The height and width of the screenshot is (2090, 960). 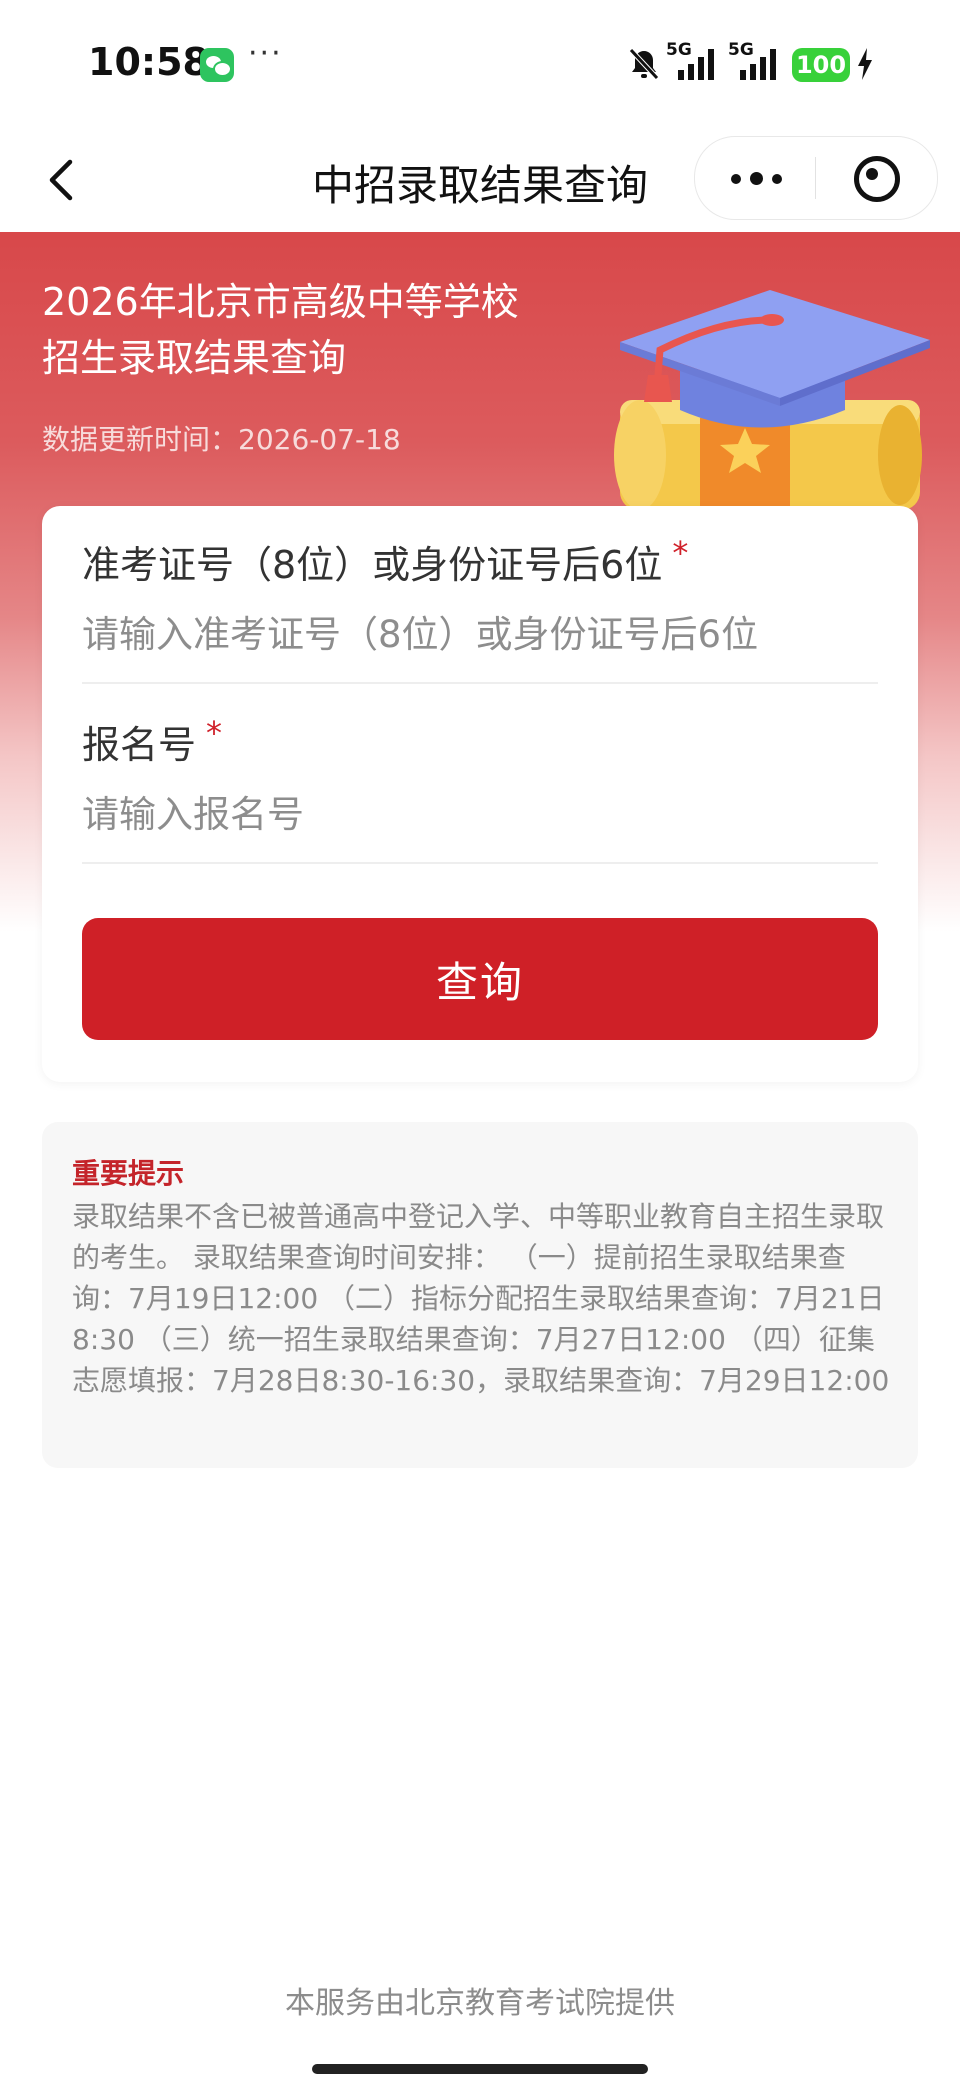 What do you see at coordinates (821, 65) in the screenshot?
I see `battery-icon: 100` at bounding box center [821, 65].